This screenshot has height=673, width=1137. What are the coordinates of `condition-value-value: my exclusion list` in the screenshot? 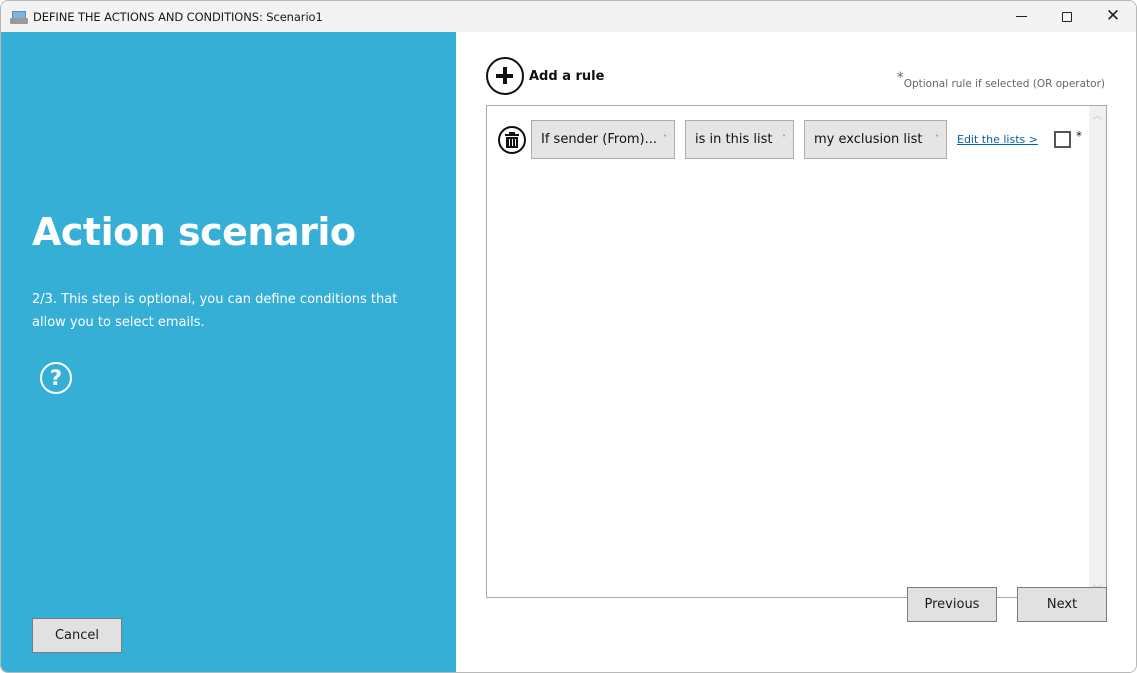 It's located at (868, 139).